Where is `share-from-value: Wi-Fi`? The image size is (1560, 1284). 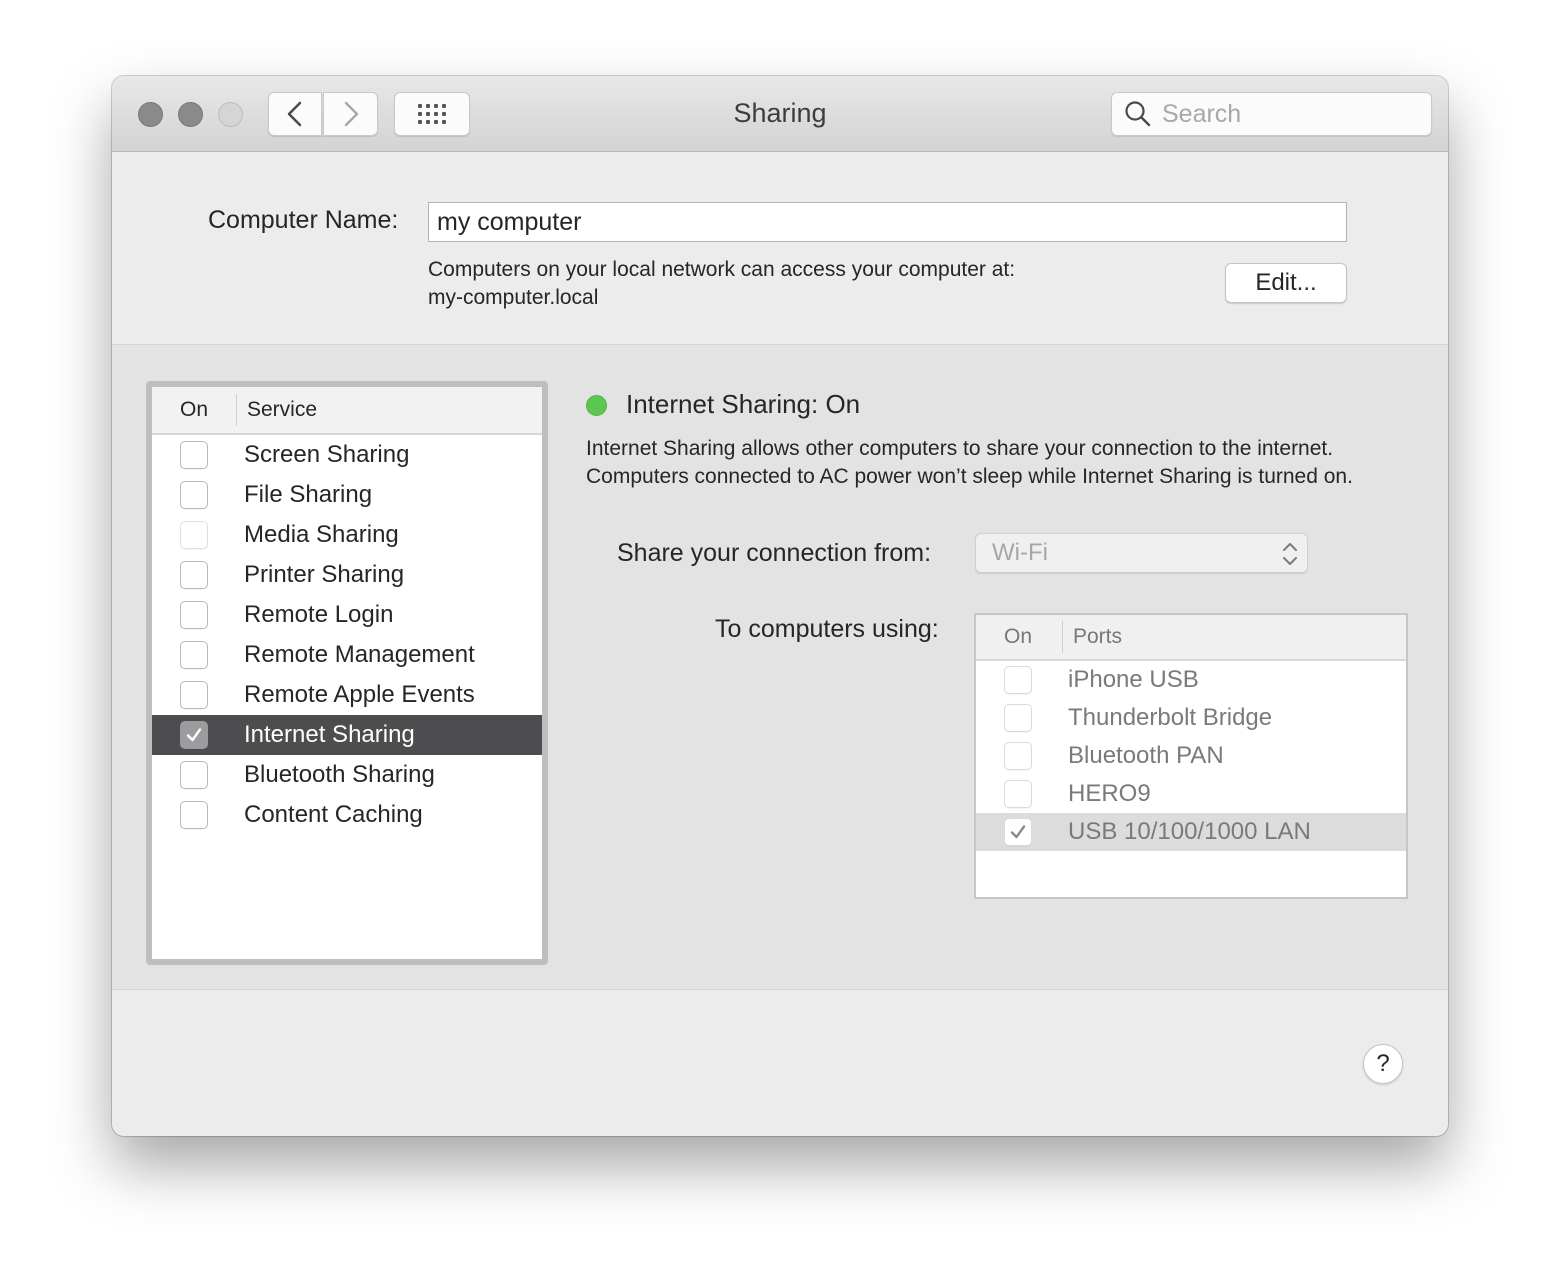 share-from-value: Wi-Fi is located at coordinates (1020, 552).